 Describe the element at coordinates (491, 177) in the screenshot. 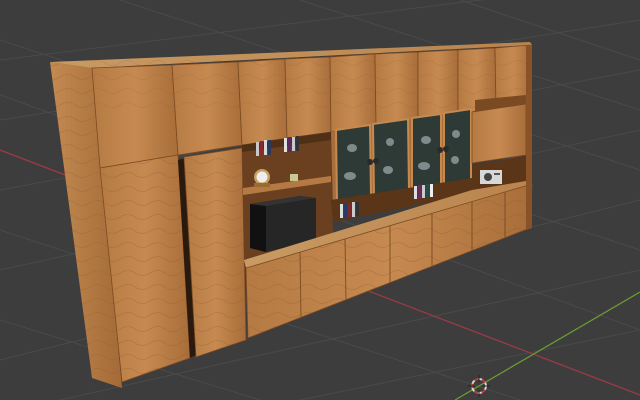

I see `radio-icon` at that location.